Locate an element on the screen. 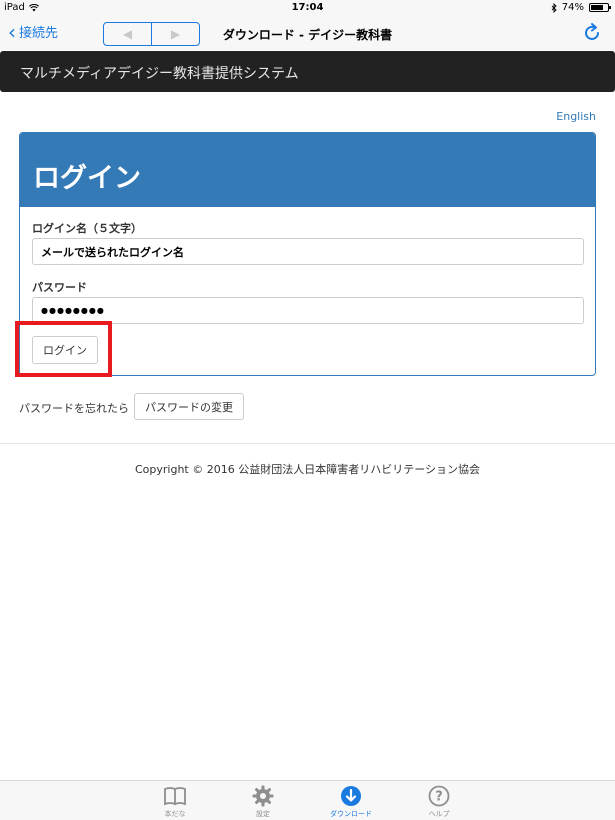  refresh-icon is located at coordinates (592, 33).